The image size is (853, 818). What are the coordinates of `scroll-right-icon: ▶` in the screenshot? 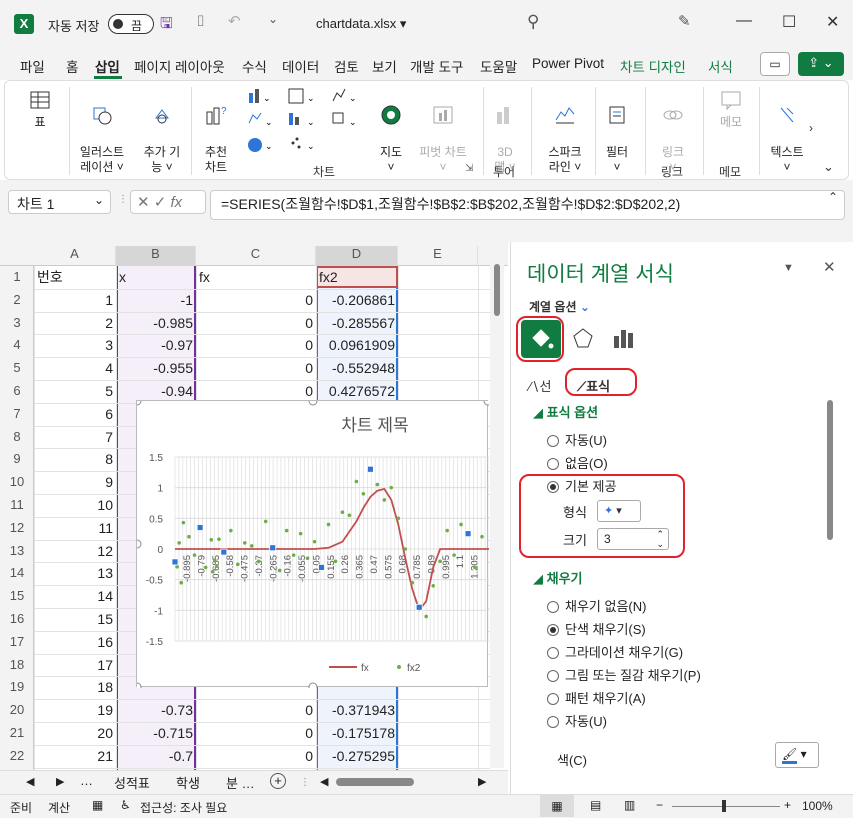 It's located at (482, 781).